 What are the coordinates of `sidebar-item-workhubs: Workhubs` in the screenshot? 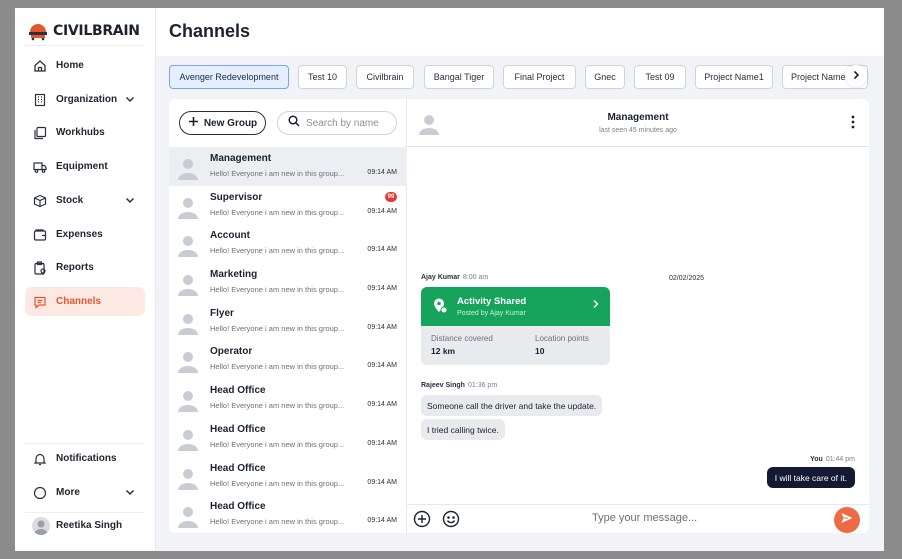 It's located at (85, 132).